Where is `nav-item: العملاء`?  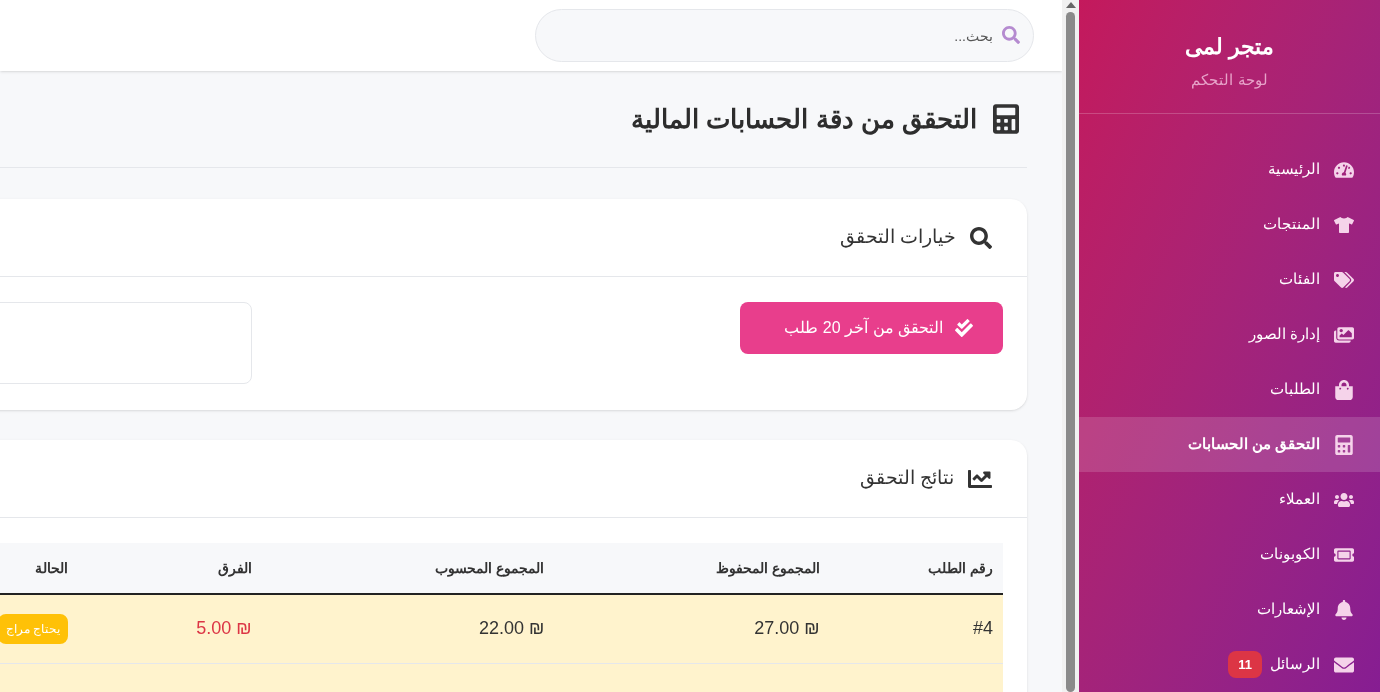
nav-item: العملاء is located at coordinates (1229, 499).